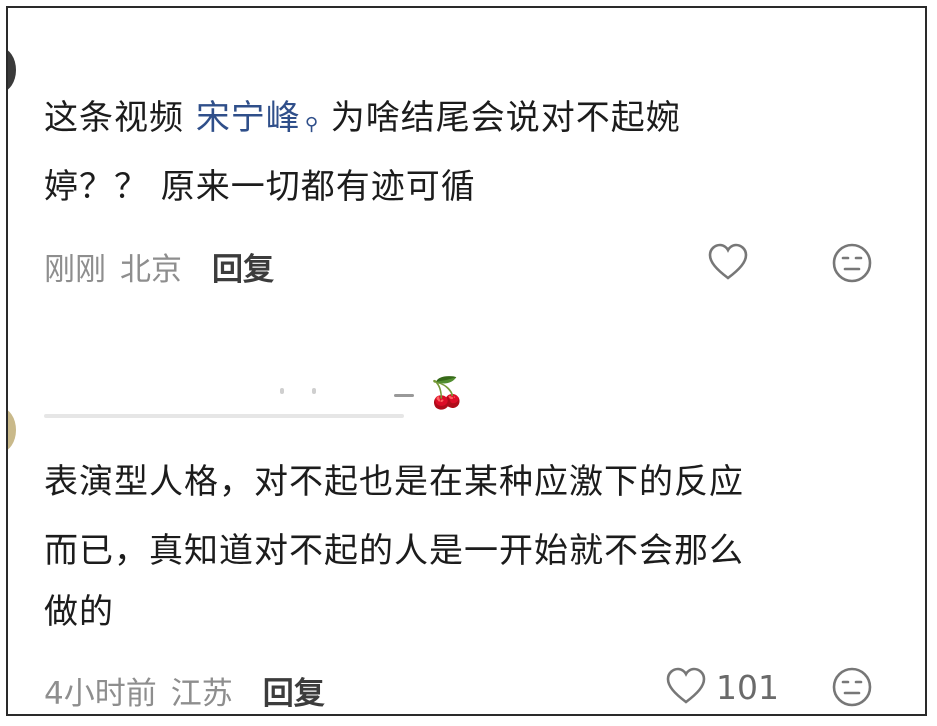 This screenshot has width=937, height=726. I want to click on comment-location: 江苏, so click(201, 694).